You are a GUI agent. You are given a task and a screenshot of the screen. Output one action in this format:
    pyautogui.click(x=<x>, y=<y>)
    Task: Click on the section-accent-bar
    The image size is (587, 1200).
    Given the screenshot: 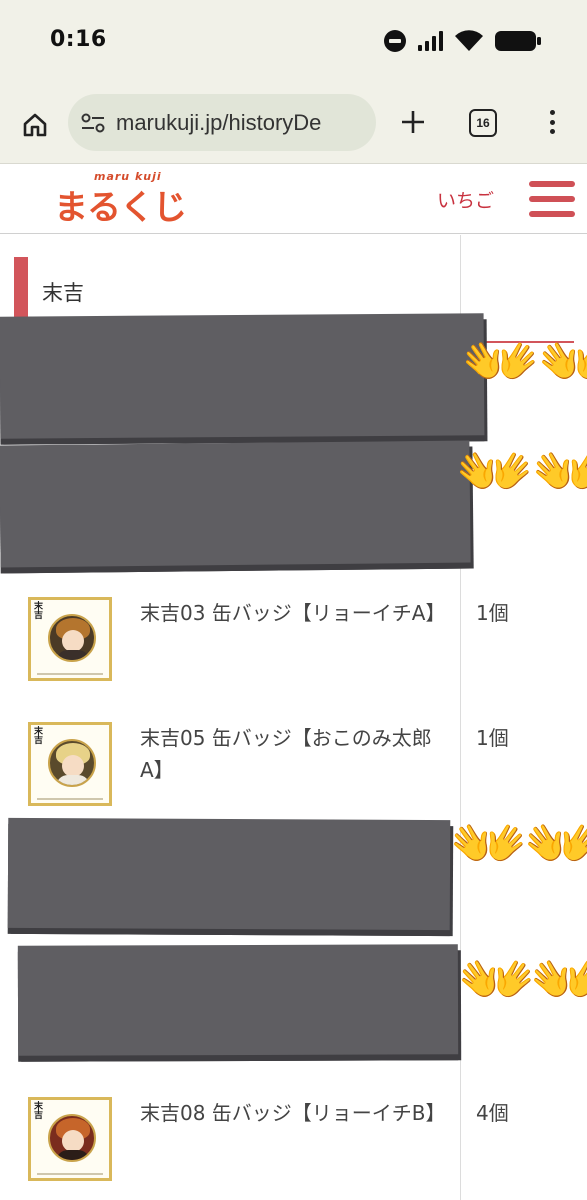 What is the action you would take?
    pyautogui.click(x=21, y=288)
    